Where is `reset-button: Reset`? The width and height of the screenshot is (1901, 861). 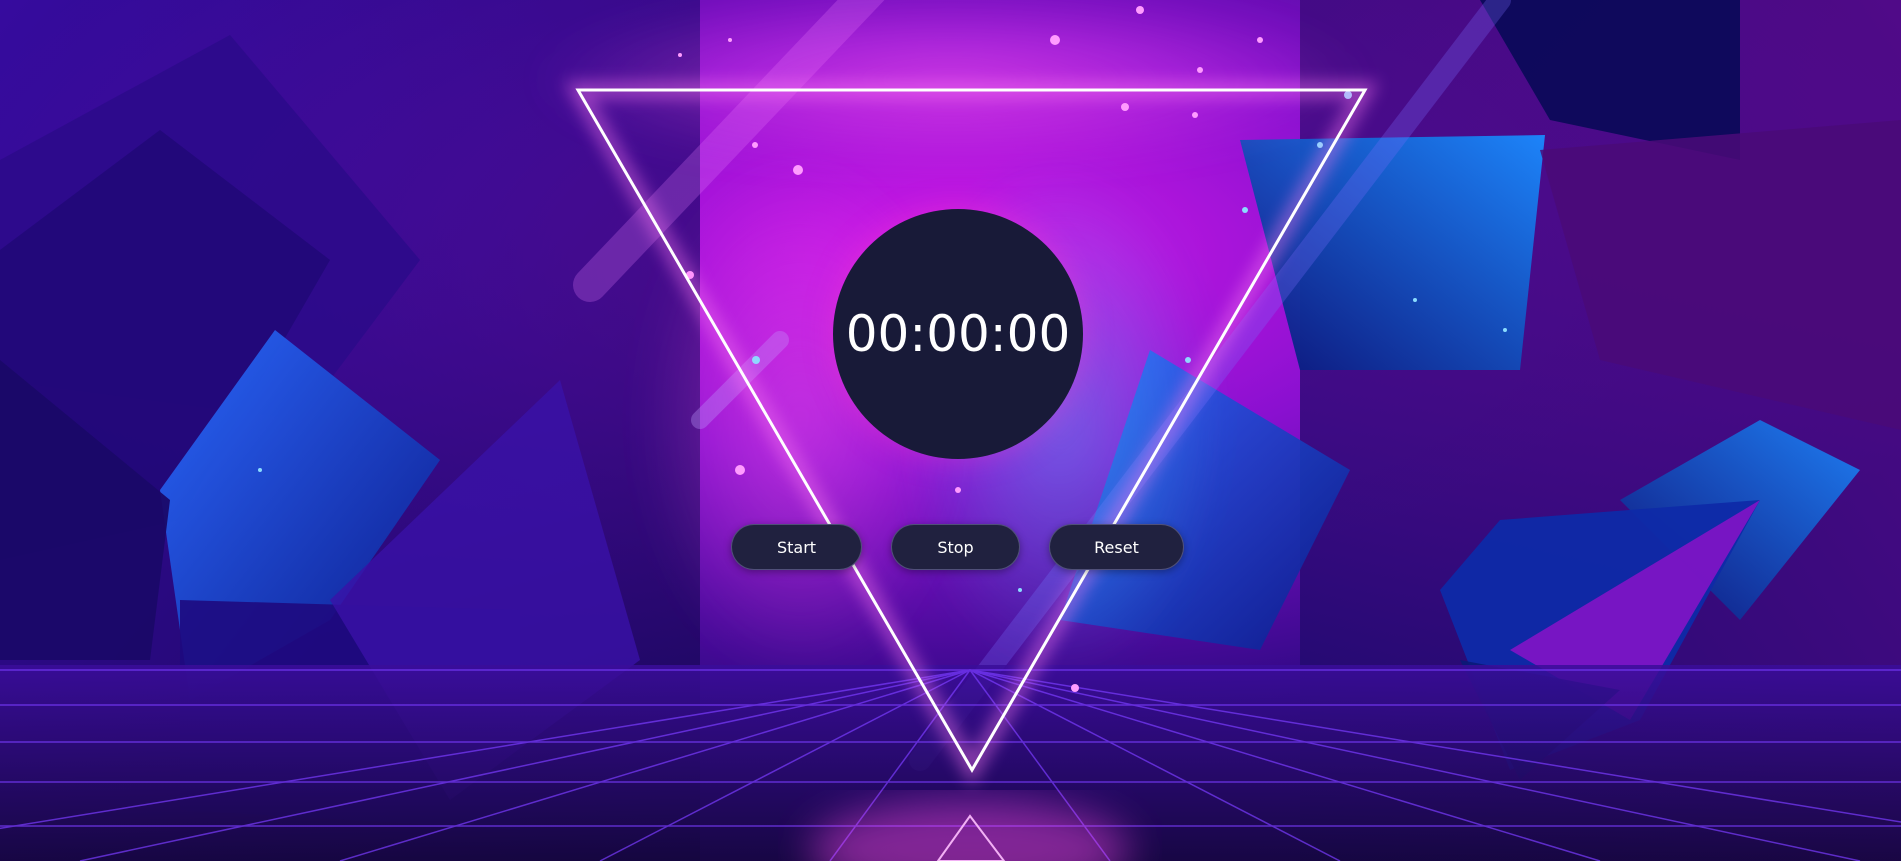 reset-button: Reset is located at coordinates (1116, 547).